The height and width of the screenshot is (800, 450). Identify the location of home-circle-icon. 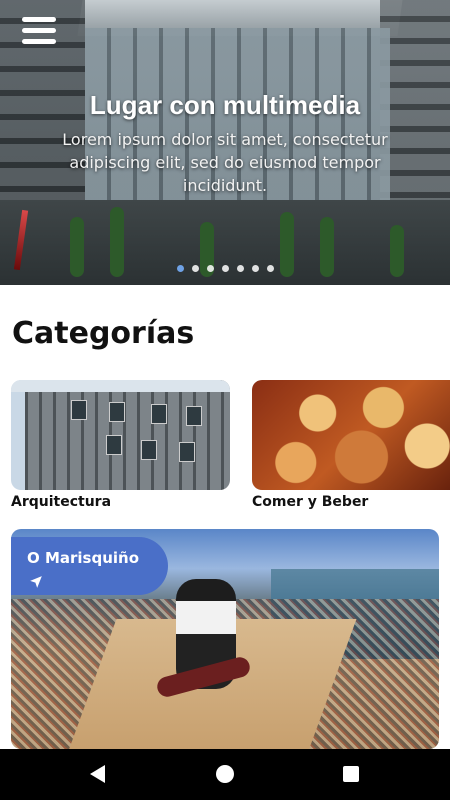
(225, 774).